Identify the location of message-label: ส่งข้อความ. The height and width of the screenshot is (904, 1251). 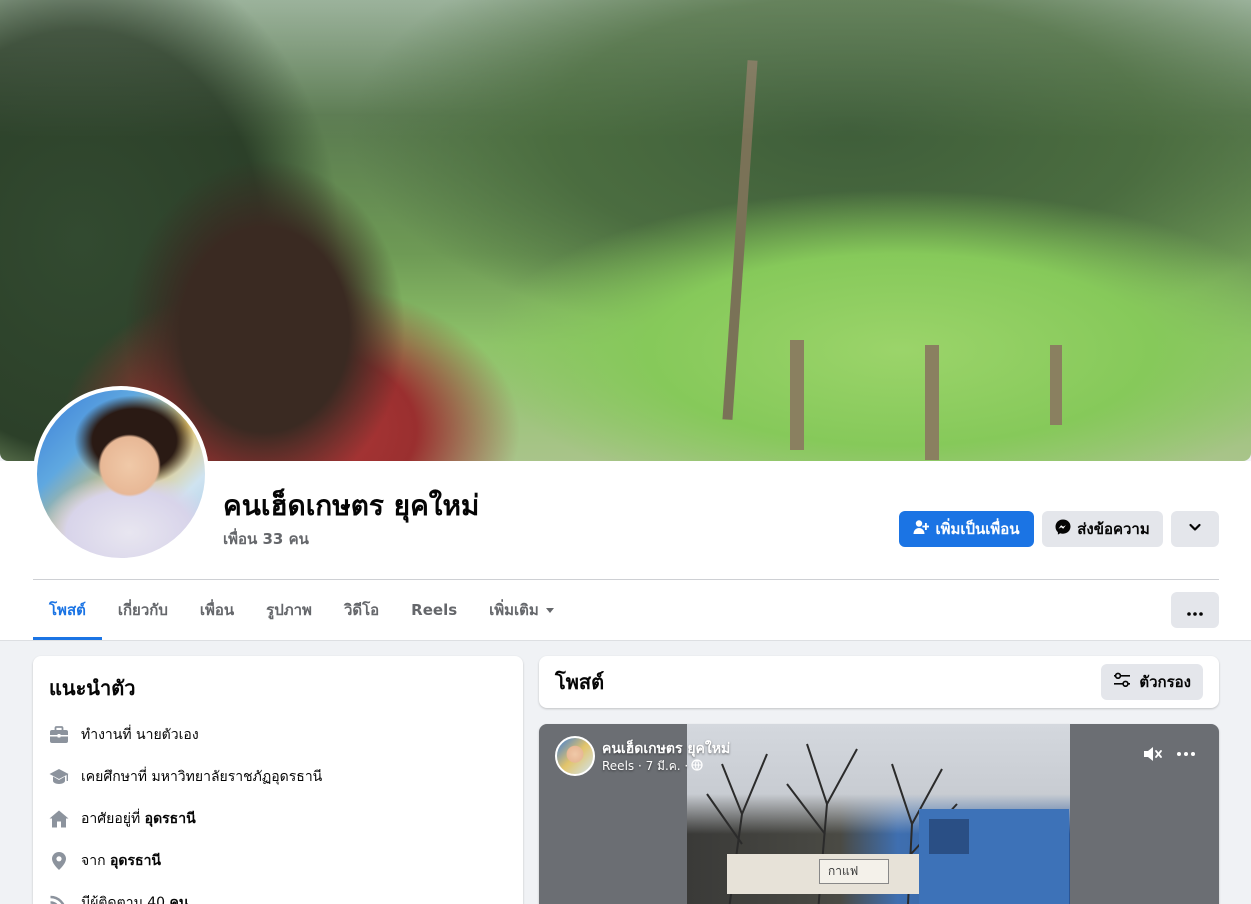
(1113, 529).